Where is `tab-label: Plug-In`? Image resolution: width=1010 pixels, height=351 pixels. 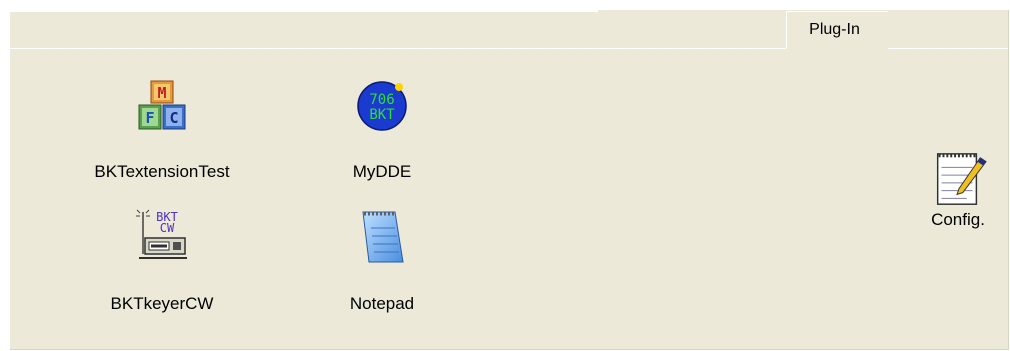
tab-label: Plug-In is located at coordinates (834, 29).